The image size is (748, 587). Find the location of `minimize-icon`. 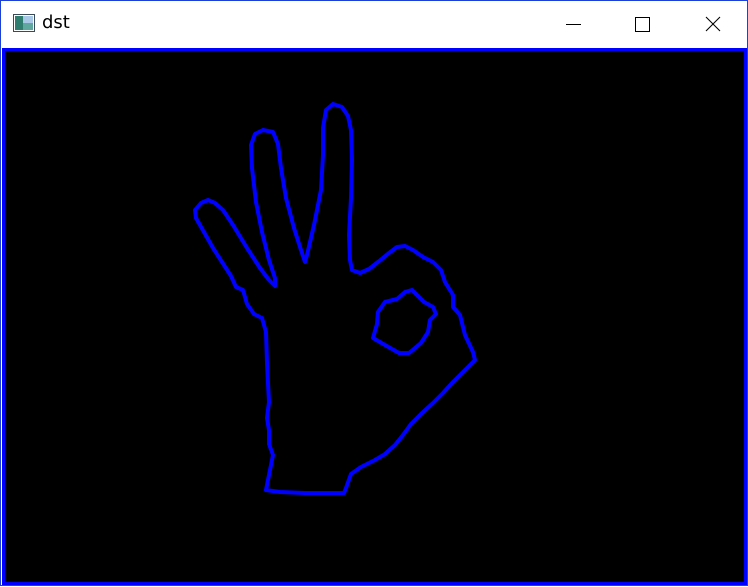

minimize-icon is located at coordinates (573, 24).